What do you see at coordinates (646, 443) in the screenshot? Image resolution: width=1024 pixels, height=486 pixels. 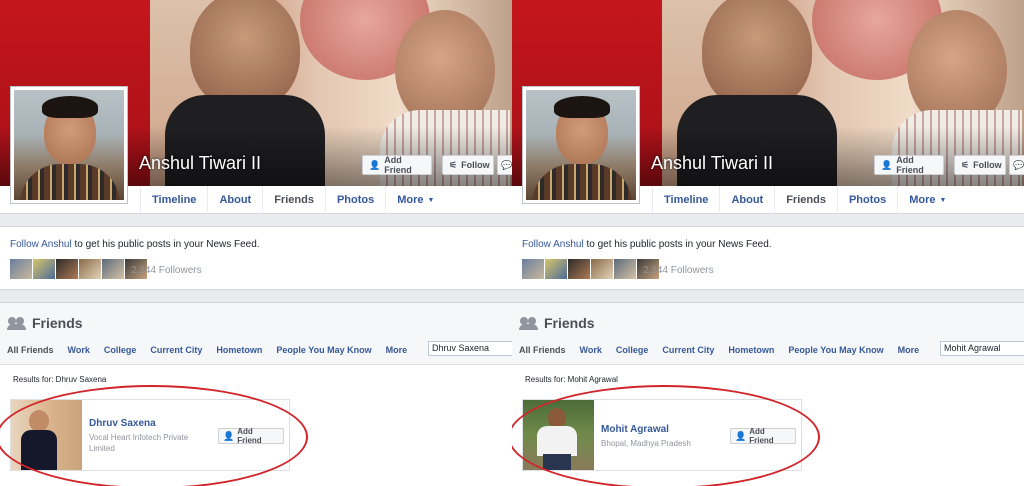 I see `result-subtitle: Bhopal, Madhya Pradesh` at bounding box center [646, 443].